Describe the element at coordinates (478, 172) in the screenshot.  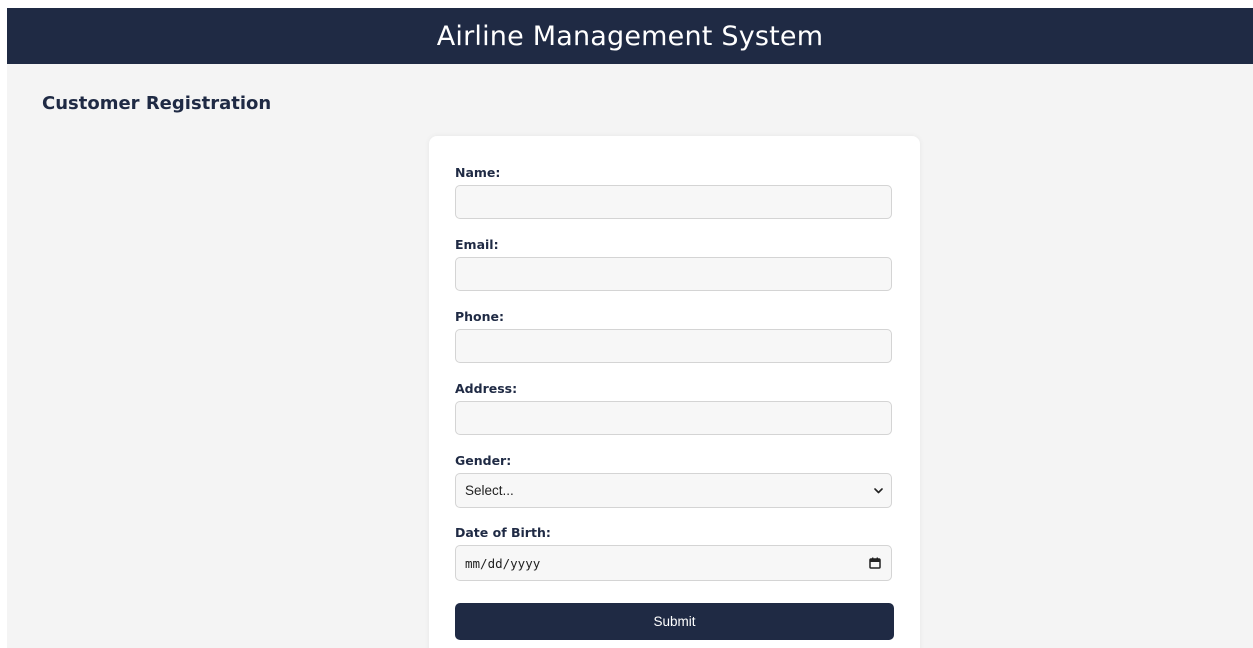
I see `name-label: Name:` at that location.